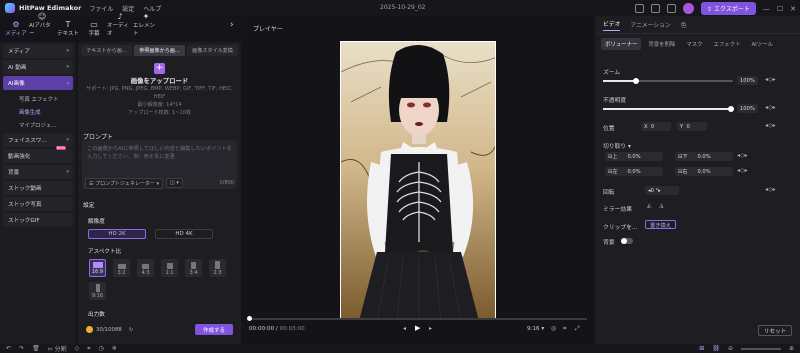 This screenshot has height=353, width=800. What do you see at coordinates (38, 98) in the screenshot?
I see `sidebar-sub-photo-effect: 写真 エフェクト` at bounding box center [38, 98].